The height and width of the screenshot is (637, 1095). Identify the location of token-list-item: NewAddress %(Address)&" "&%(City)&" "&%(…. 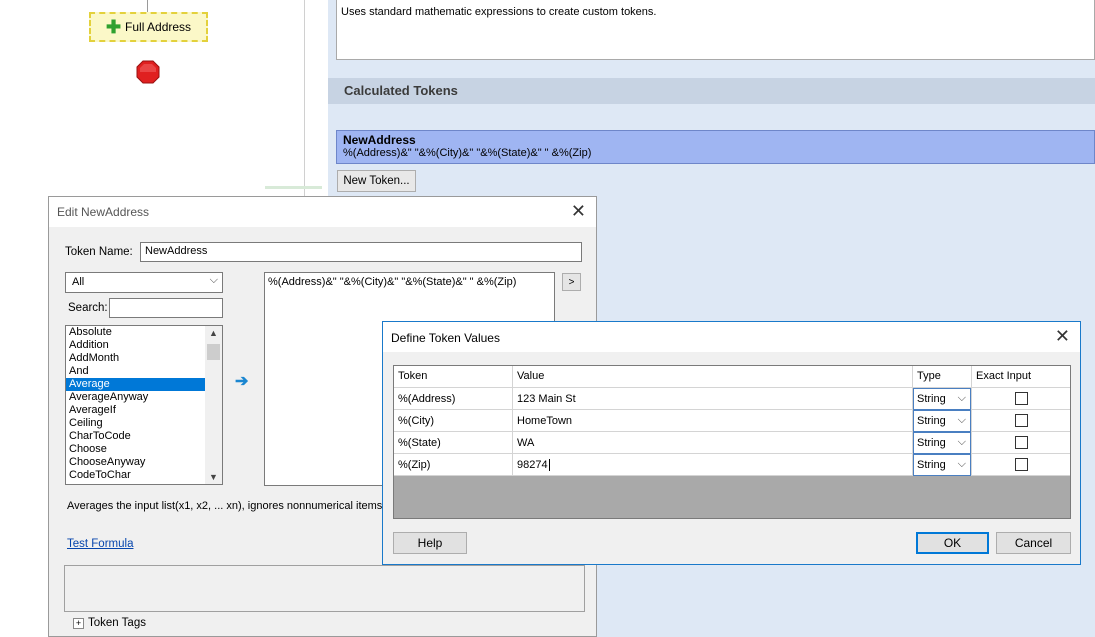
(715, 147).